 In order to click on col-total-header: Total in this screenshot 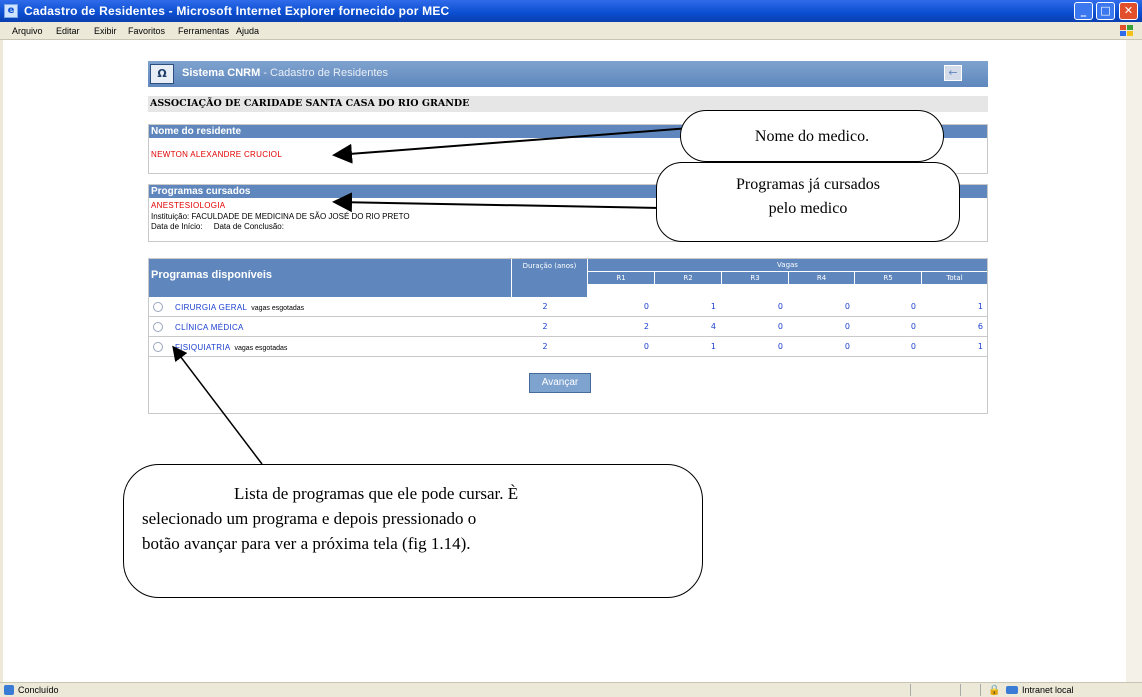, I will do `click(954, 278)`.